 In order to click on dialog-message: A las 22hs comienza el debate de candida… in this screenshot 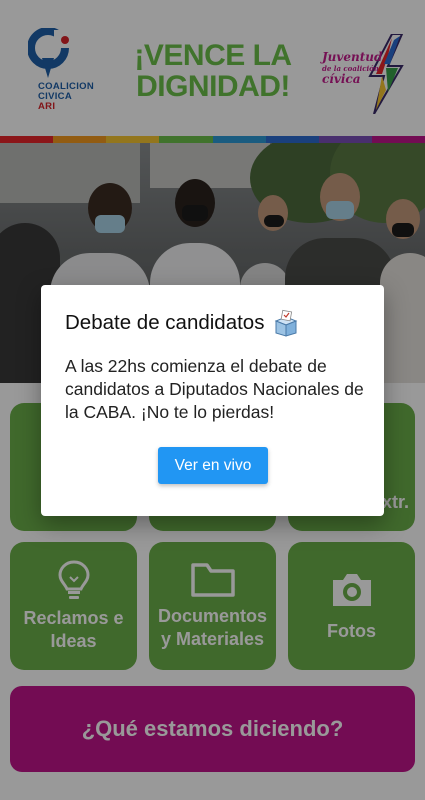, I will do `click(214, 389)`.